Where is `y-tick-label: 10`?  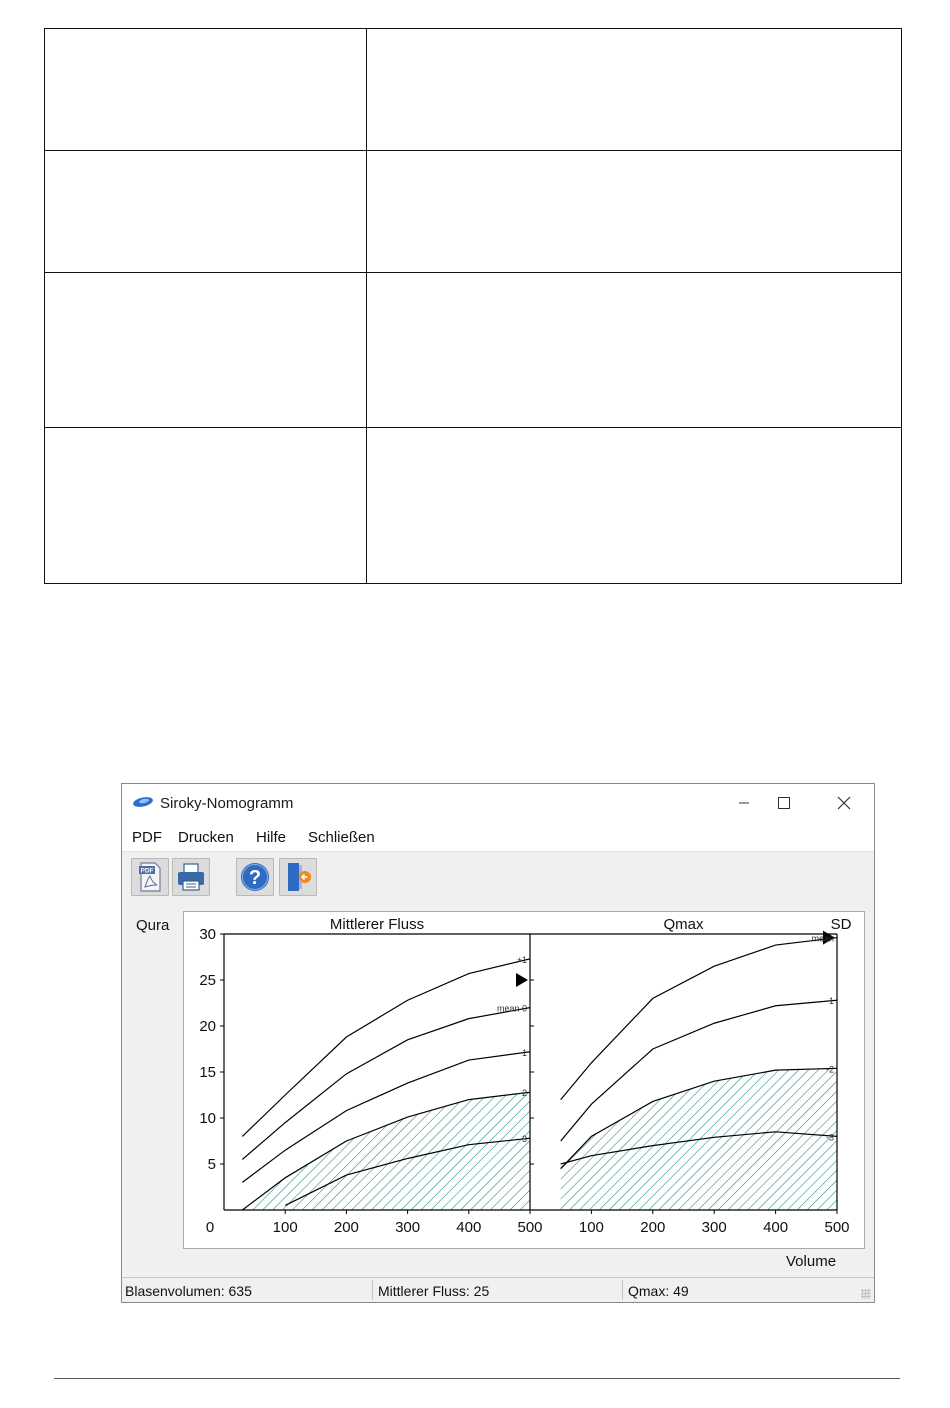
y-tick-label: 10 is located at coordinates (207, 1118).